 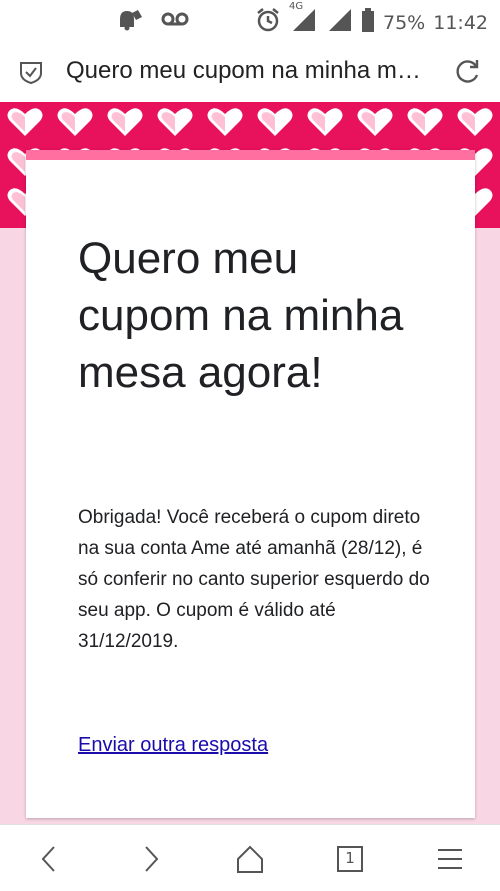 What do you see at coordinates (31, 74) in the screenshot?
I see `shield-check-icon` at bounding box center [31, 74].